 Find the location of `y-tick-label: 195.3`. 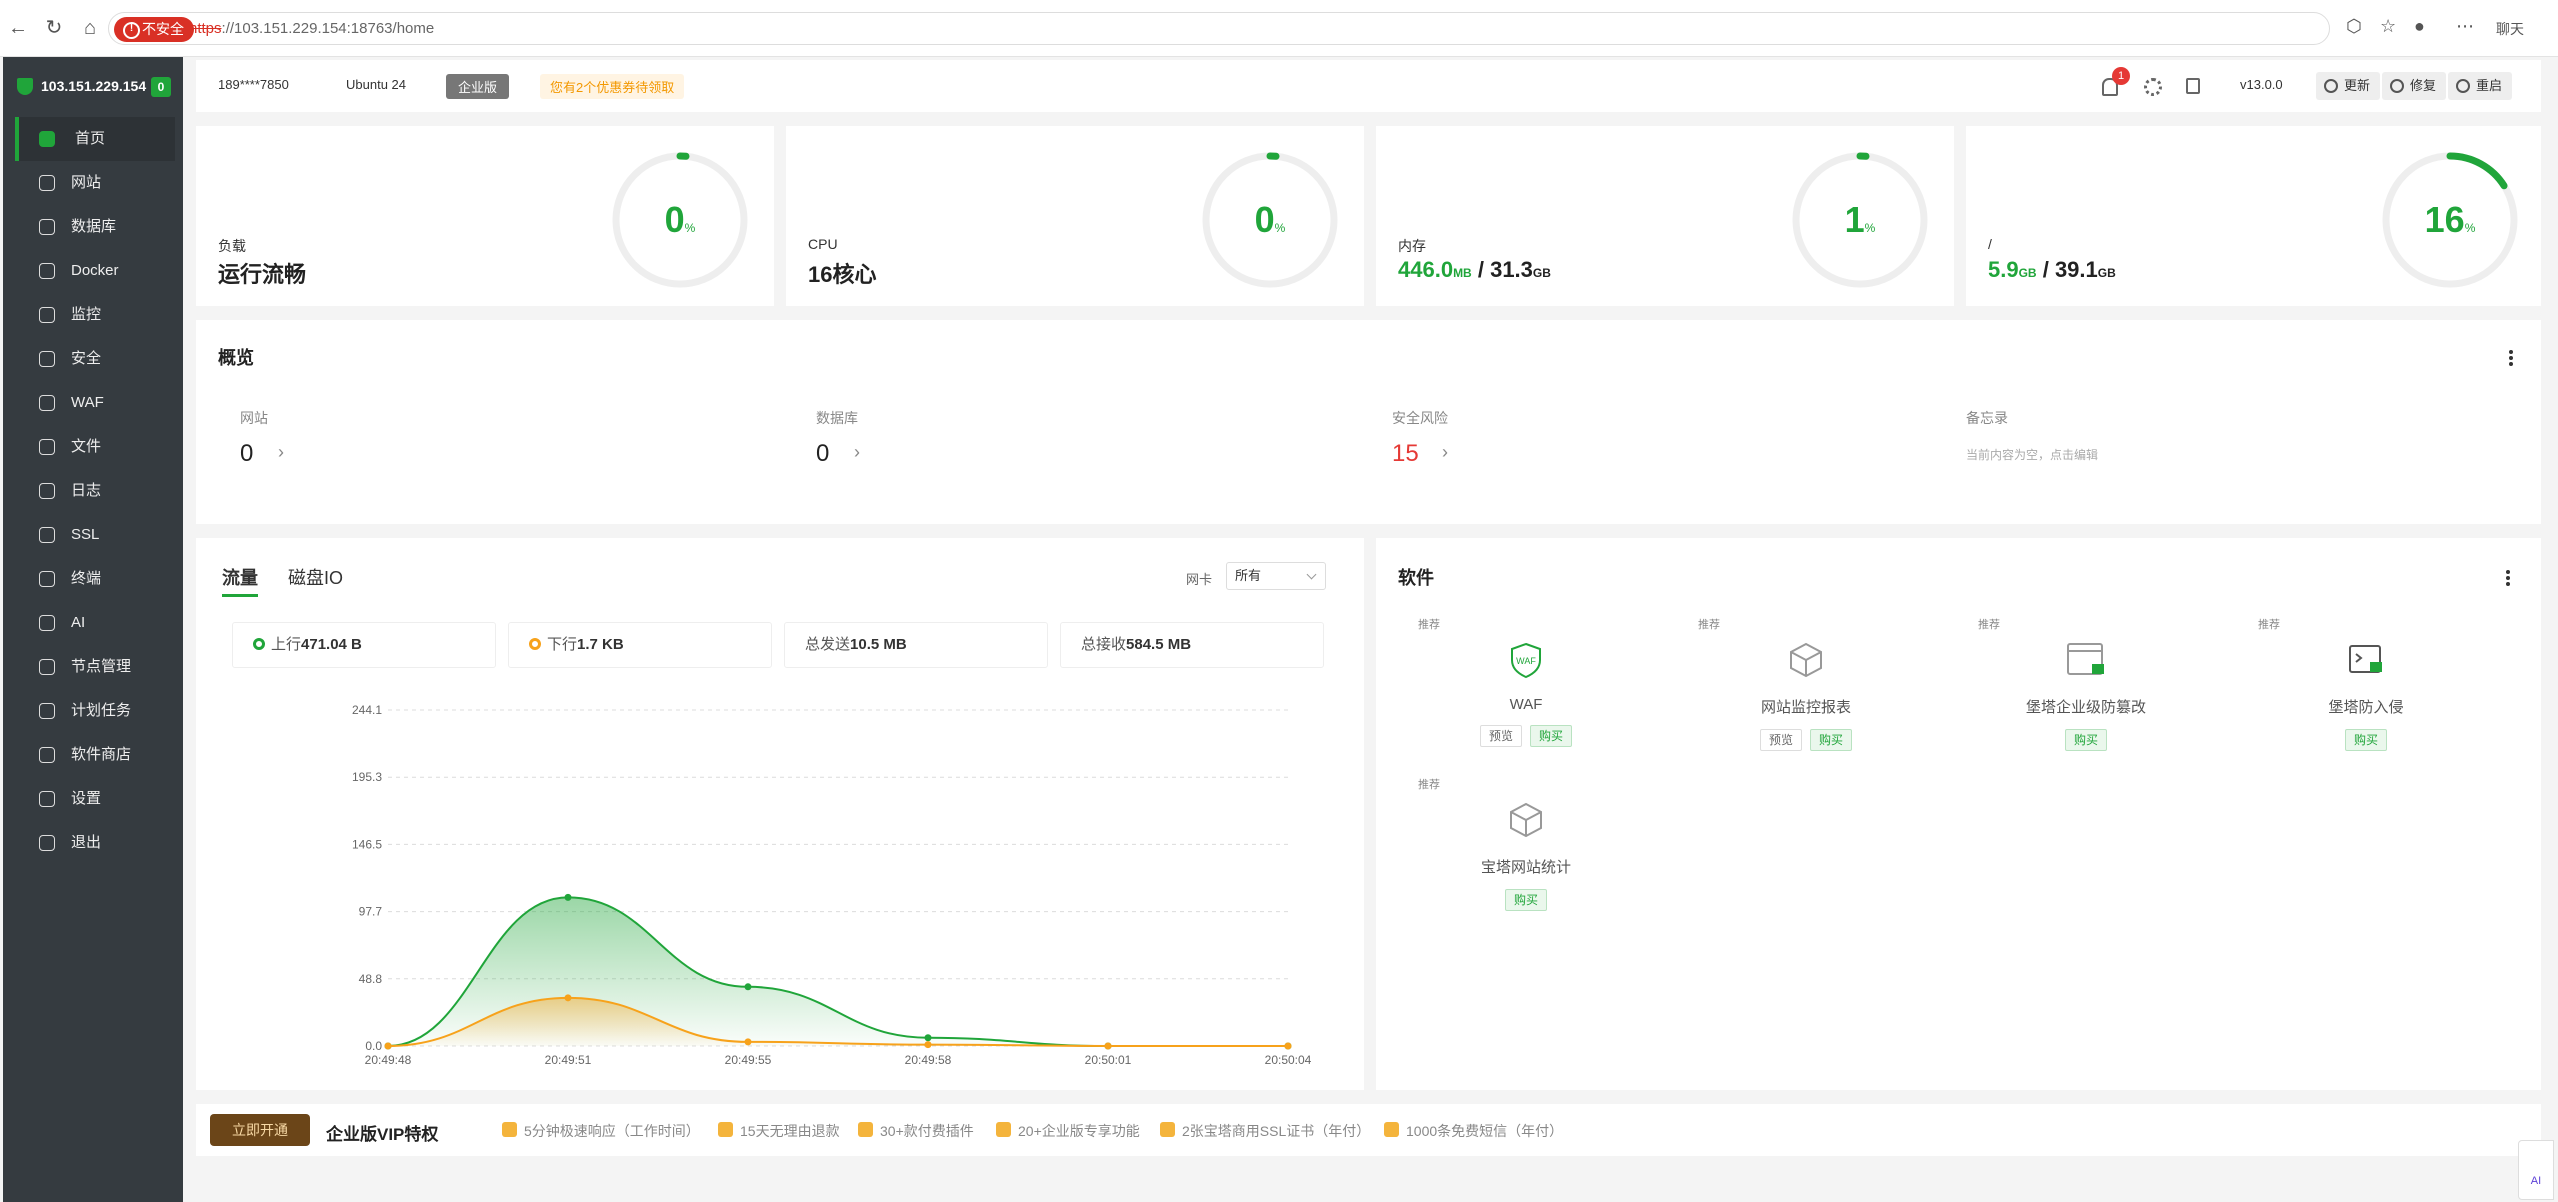

y-tick-label: 195.3 is located at coordinates (367, 777).